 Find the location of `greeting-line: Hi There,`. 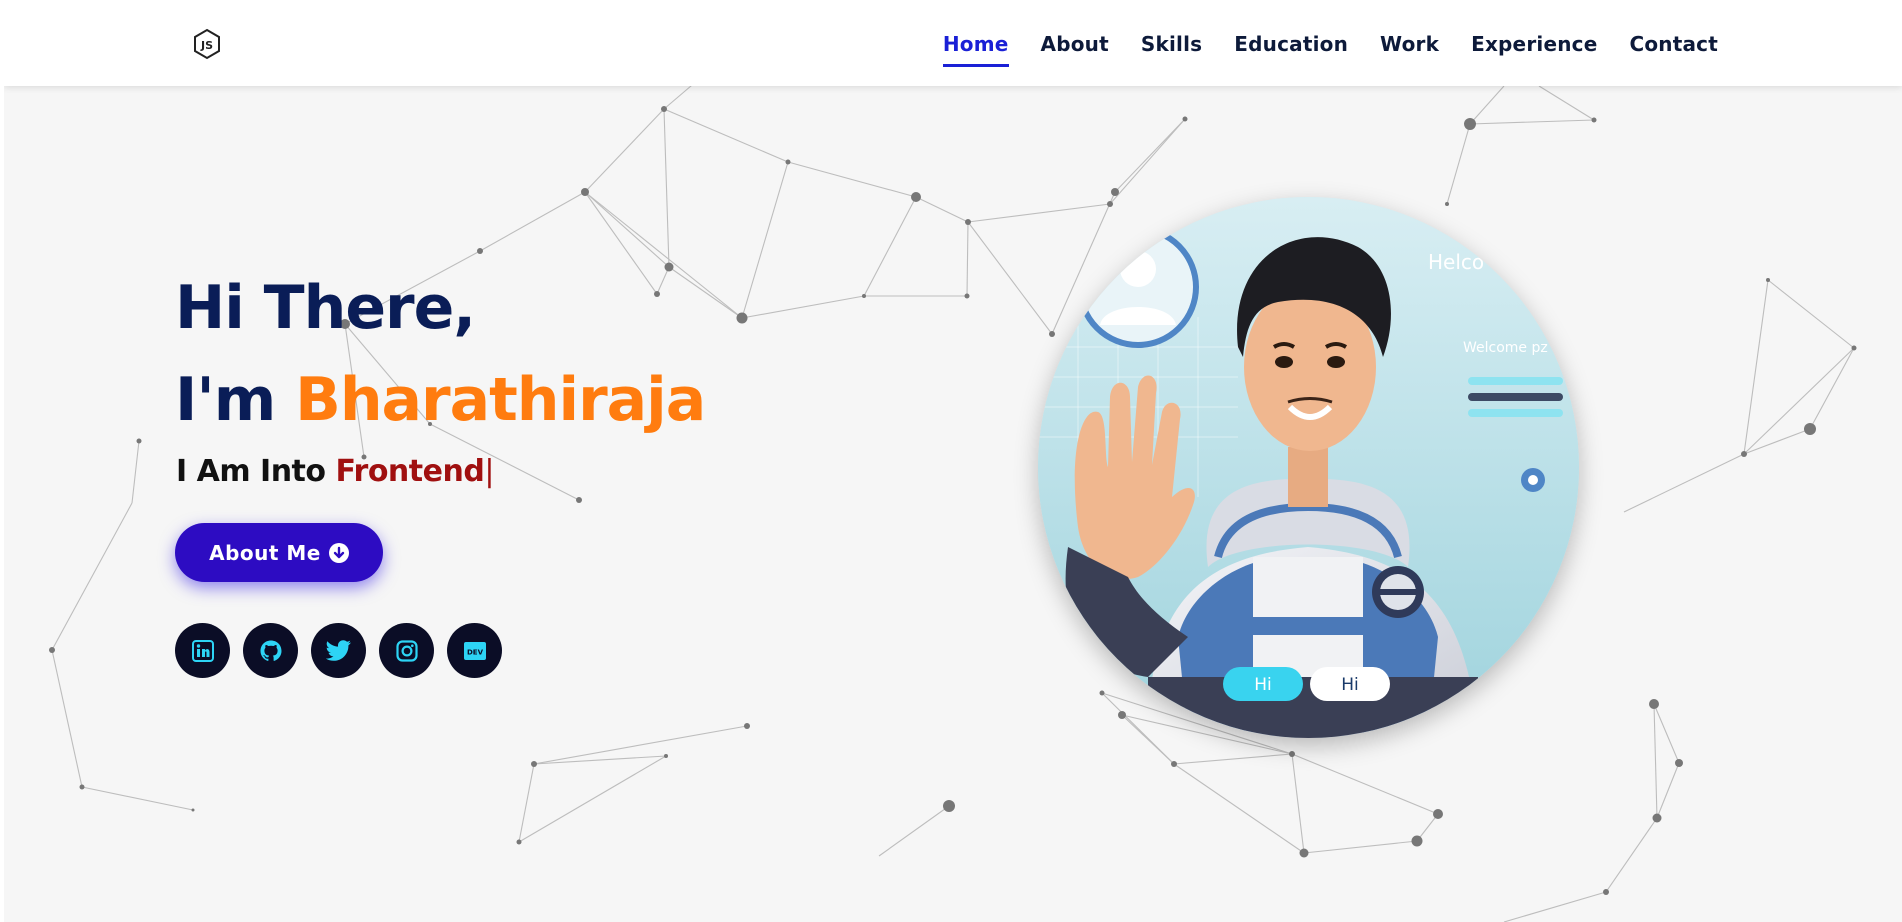

greeting-line: Hi There, is located at coordinates (325, 308).